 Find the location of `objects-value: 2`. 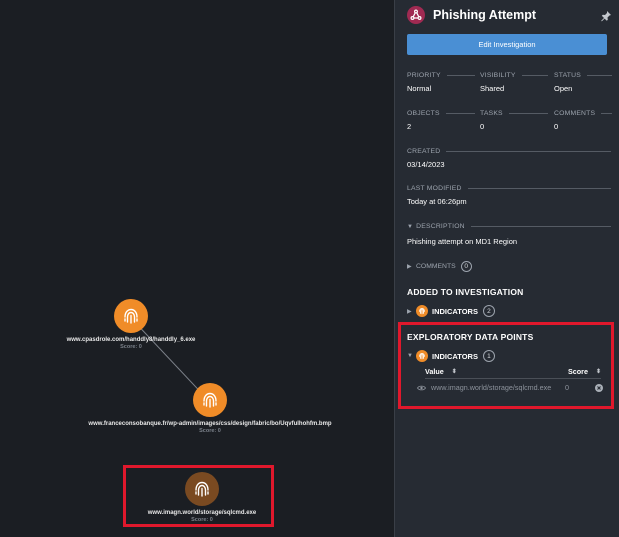

objects-value: 2 is located at coordinates (409, 126).